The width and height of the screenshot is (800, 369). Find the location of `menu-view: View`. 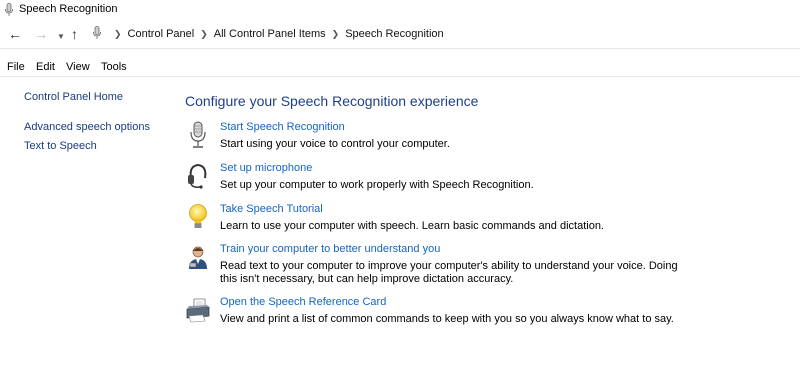

menu-view: View is located at coordinates (78, 67).